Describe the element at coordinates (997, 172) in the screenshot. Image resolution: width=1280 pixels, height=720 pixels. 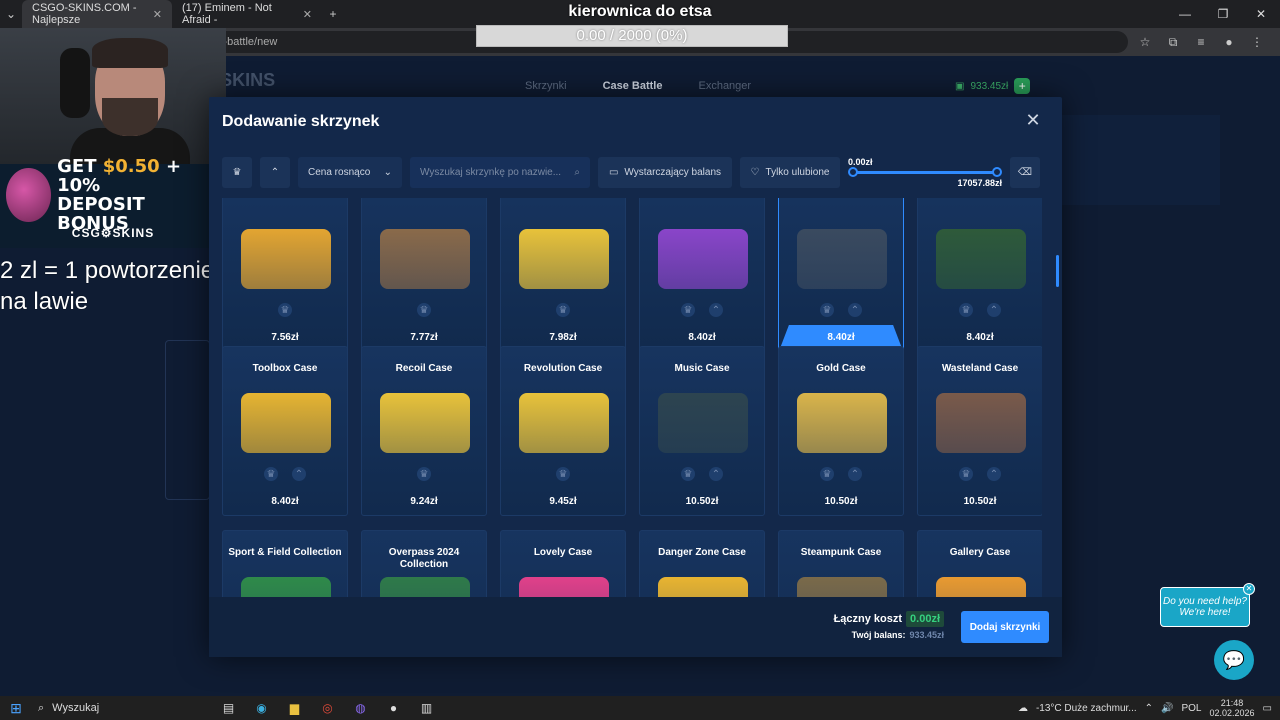
I see `range-max-handle` at that location.